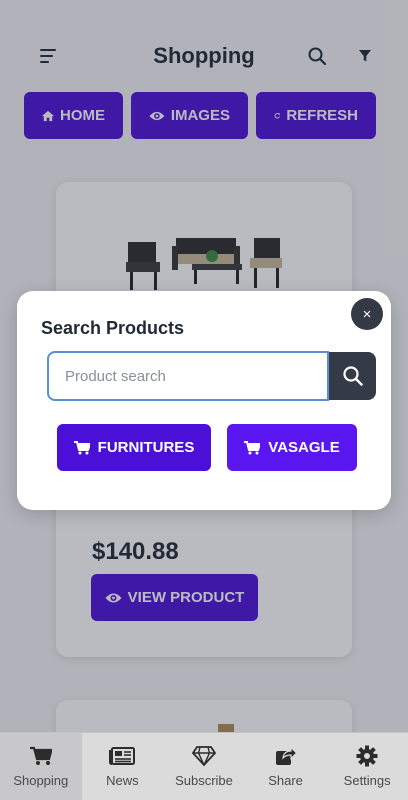 The image size is (408, 800). Describe the element at coordinates (188, 376) in the screenshot. I see `search-input` at that location.